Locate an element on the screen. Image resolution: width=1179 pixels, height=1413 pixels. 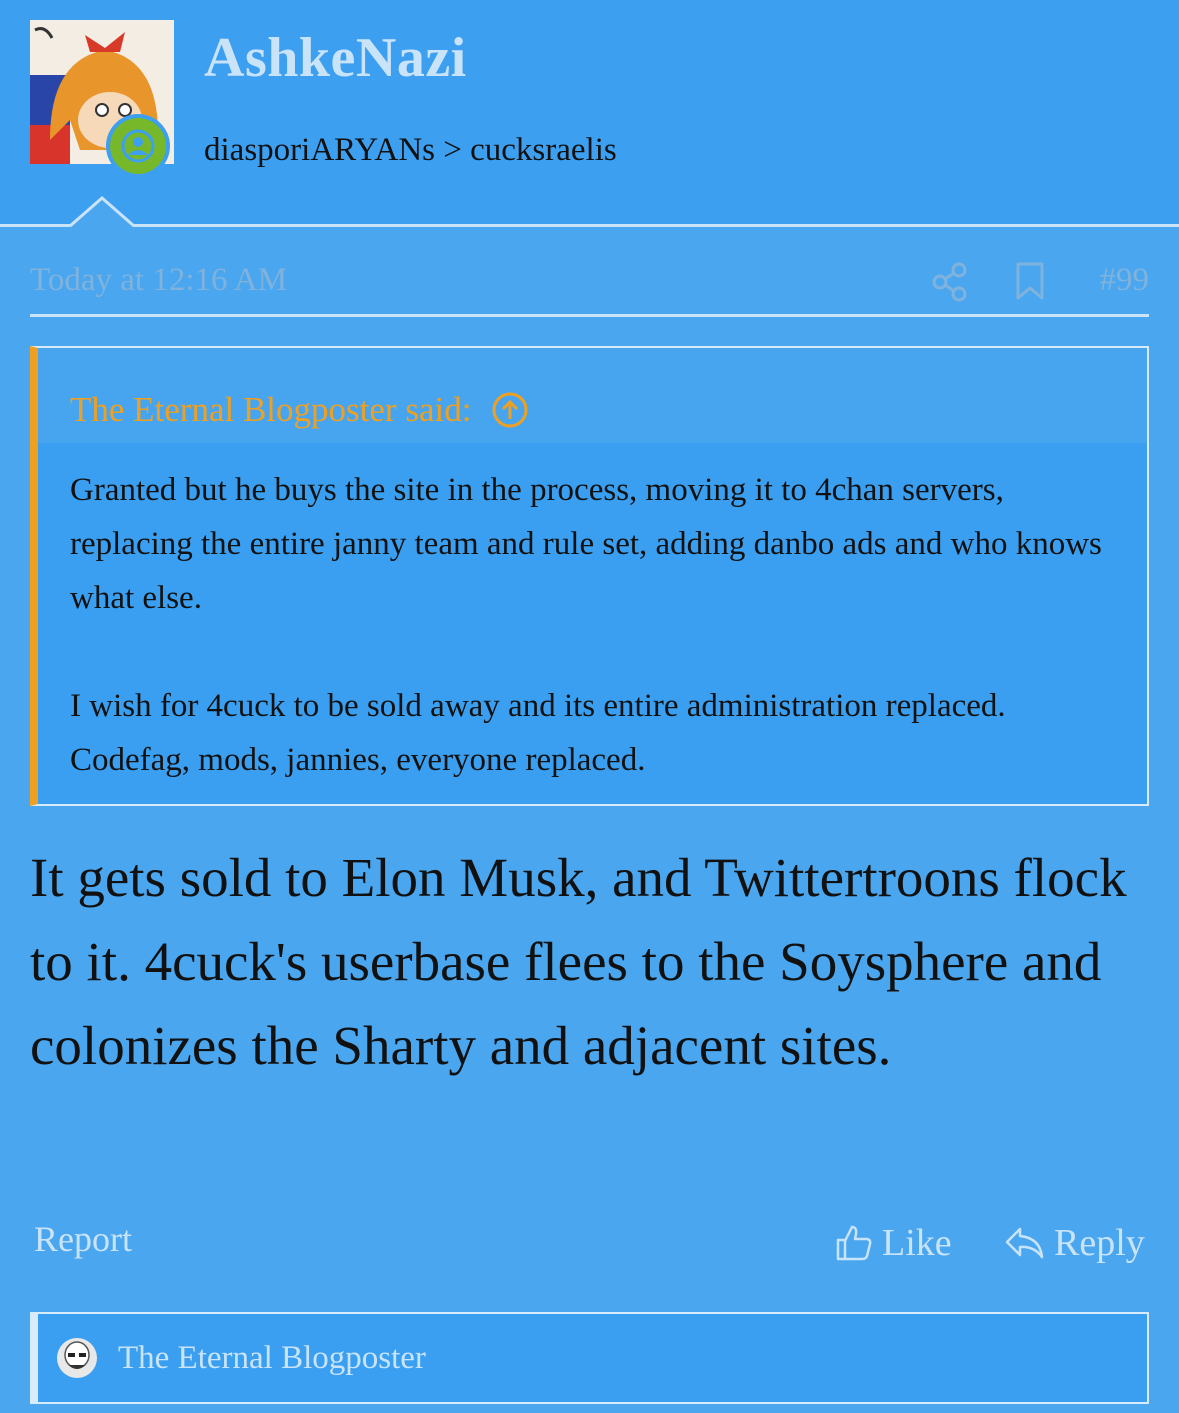
meta-divider is located at coordinates (589, 315).